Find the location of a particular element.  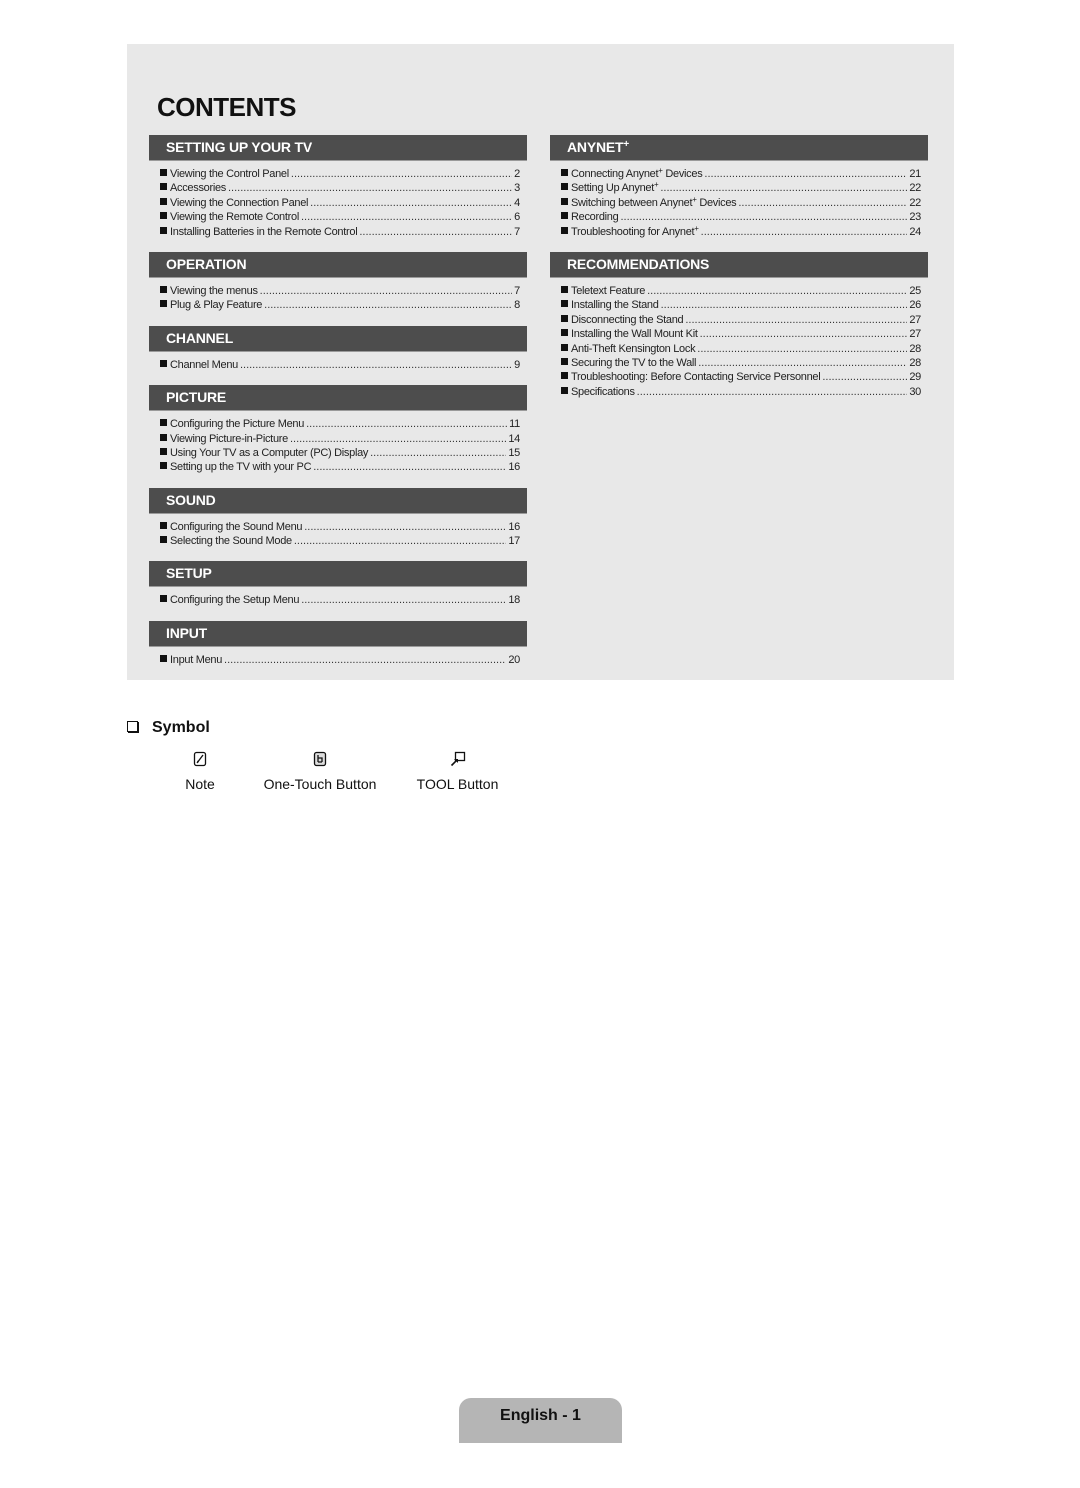

toc-entry: Teletext Feature 25 is located at coordinates (741, 291).